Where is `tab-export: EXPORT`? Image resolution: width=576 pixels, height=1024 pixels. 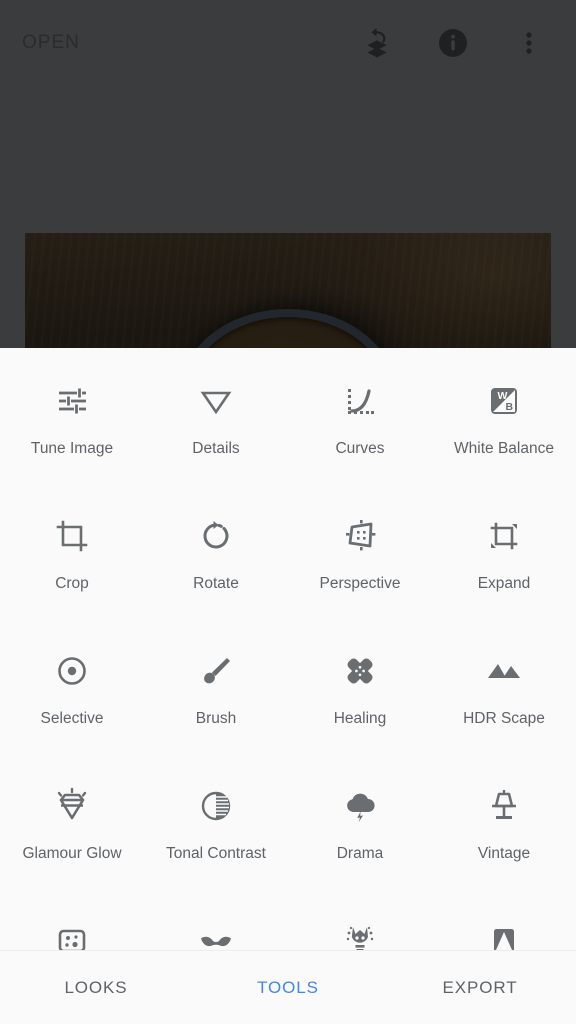
tab-export: EXPORT is located at coordinates (480, 988).